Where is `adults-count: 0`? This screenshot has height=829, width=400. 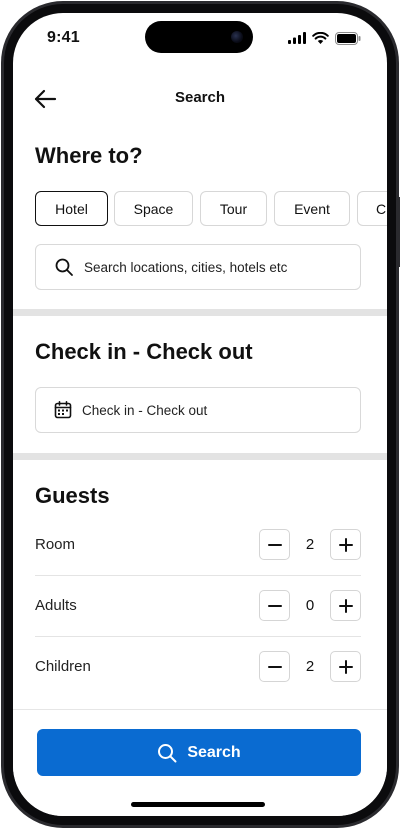 adults-count: 0 is located at coordinates (310, 605).